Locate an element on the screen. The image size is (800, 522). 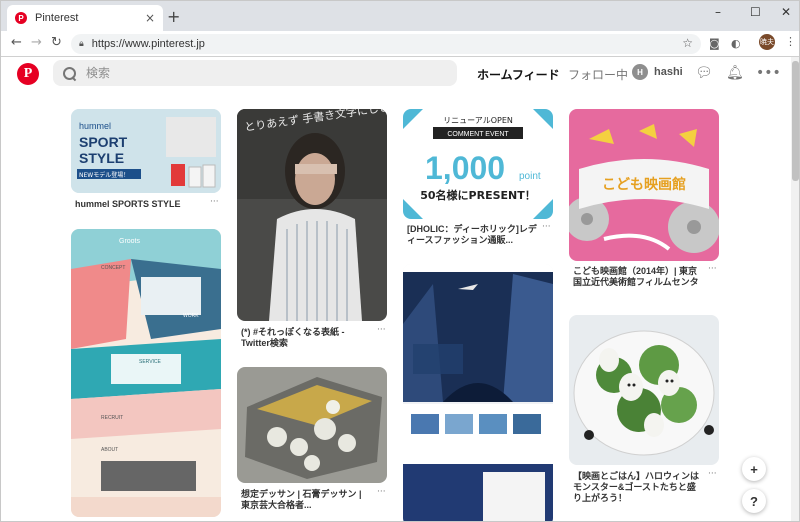
groots-section: CONCEPT is located at coordinates (113, 268).